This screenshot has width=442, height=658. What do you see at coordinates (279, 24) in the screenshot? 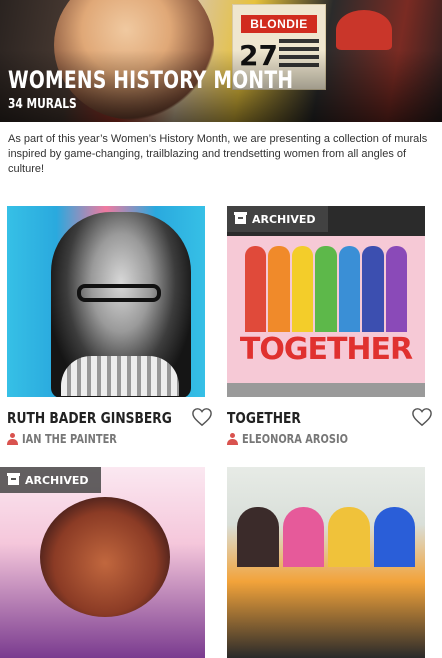
I see `poster-title: BLONDIE` at bounding box center [279, 24].